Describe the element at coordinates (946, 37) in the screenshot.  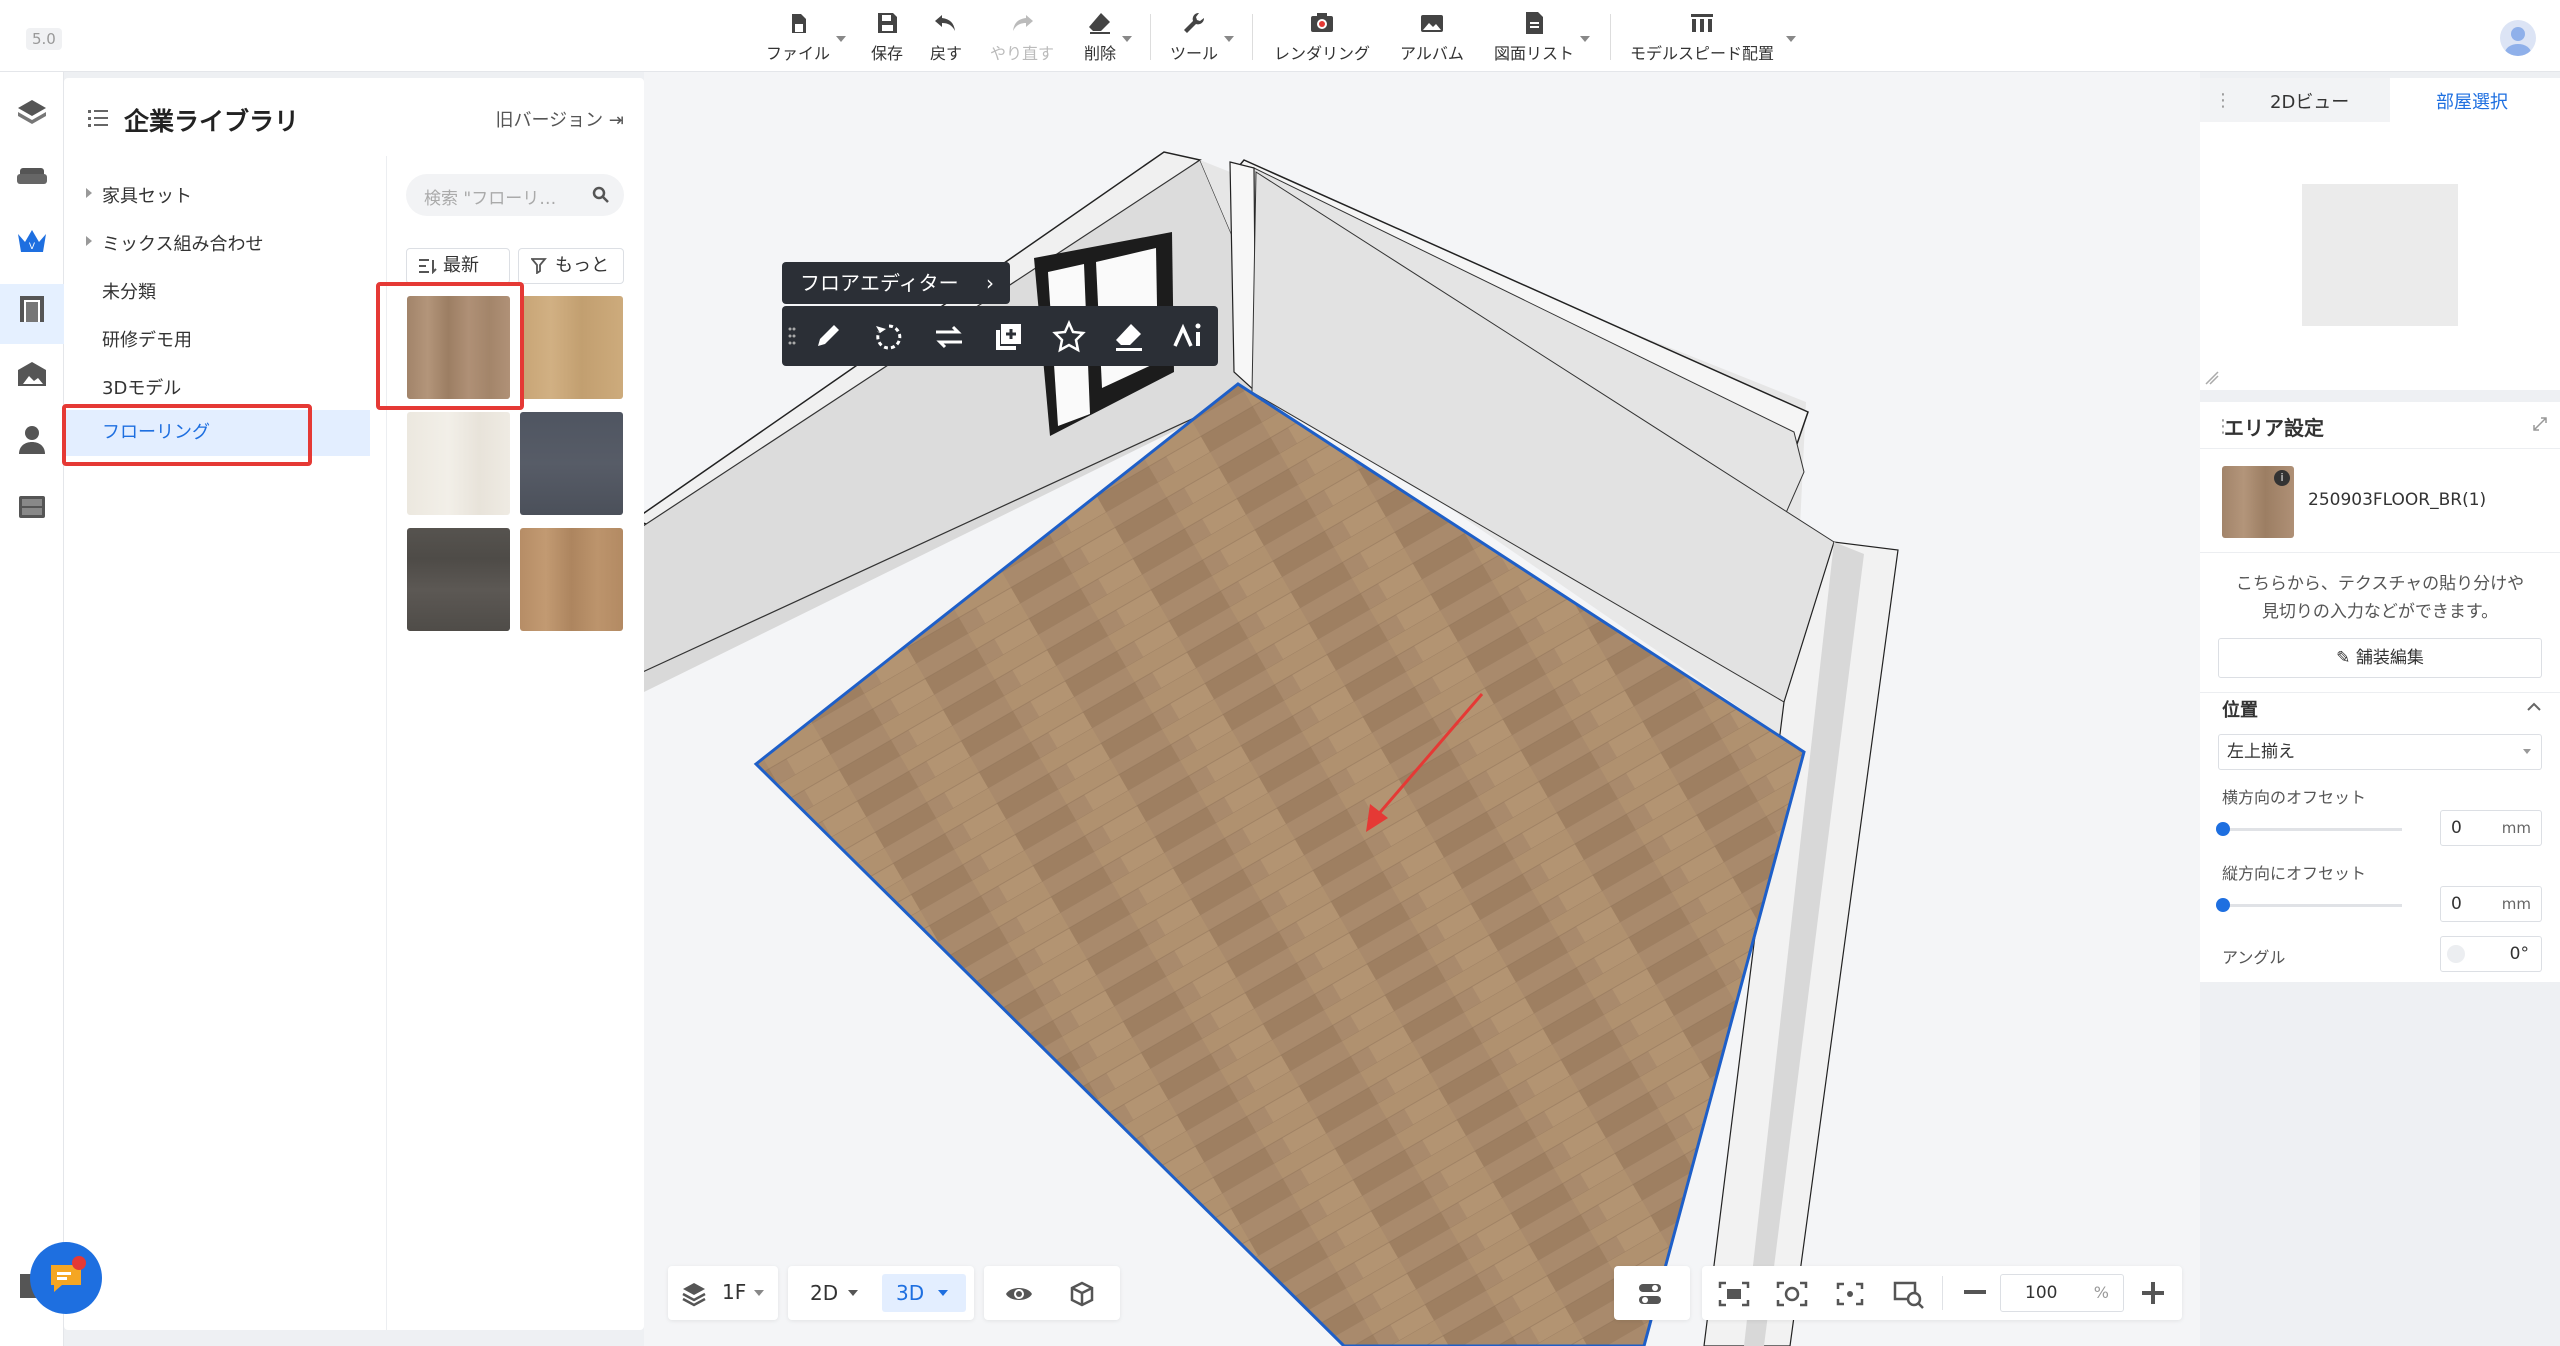
I see `undo-button: 戻す` at that location.